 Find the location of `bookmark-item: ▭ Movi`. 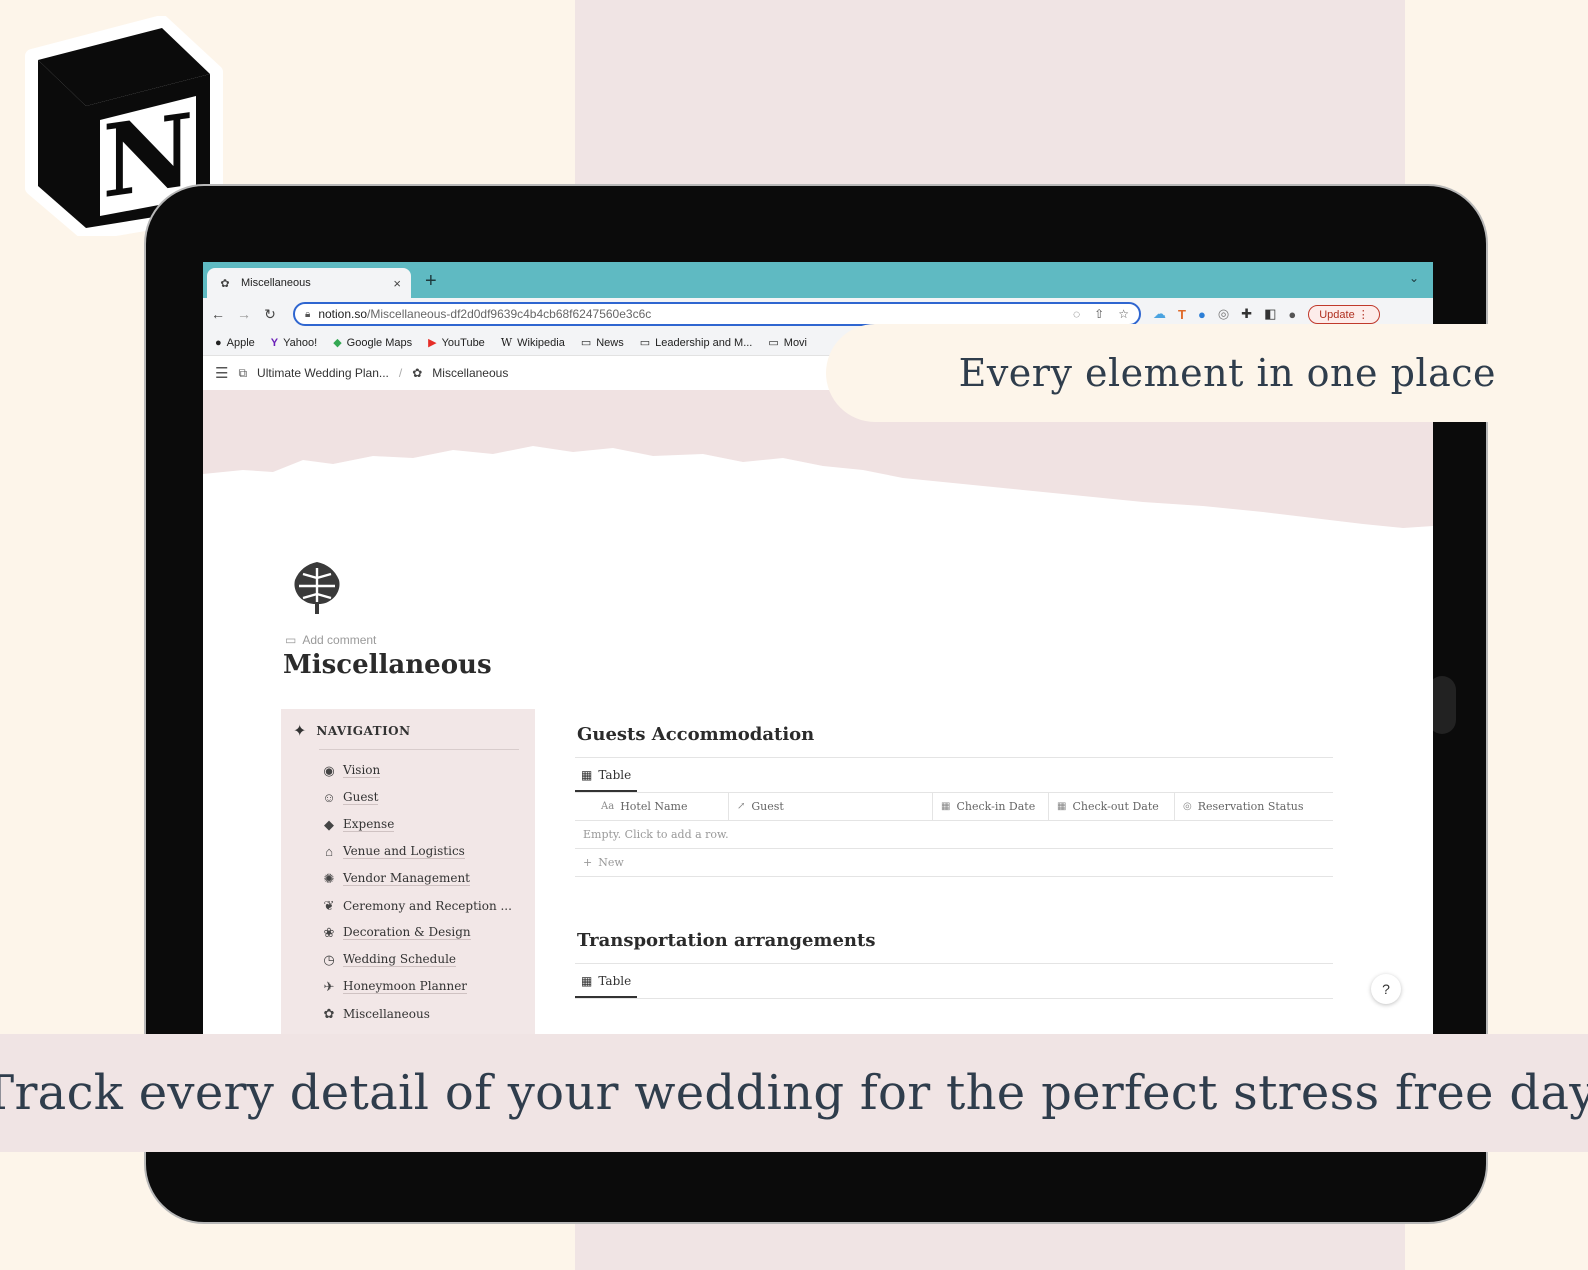

bookmark-item: ▭ Movi is located at coordinates (787, 343).